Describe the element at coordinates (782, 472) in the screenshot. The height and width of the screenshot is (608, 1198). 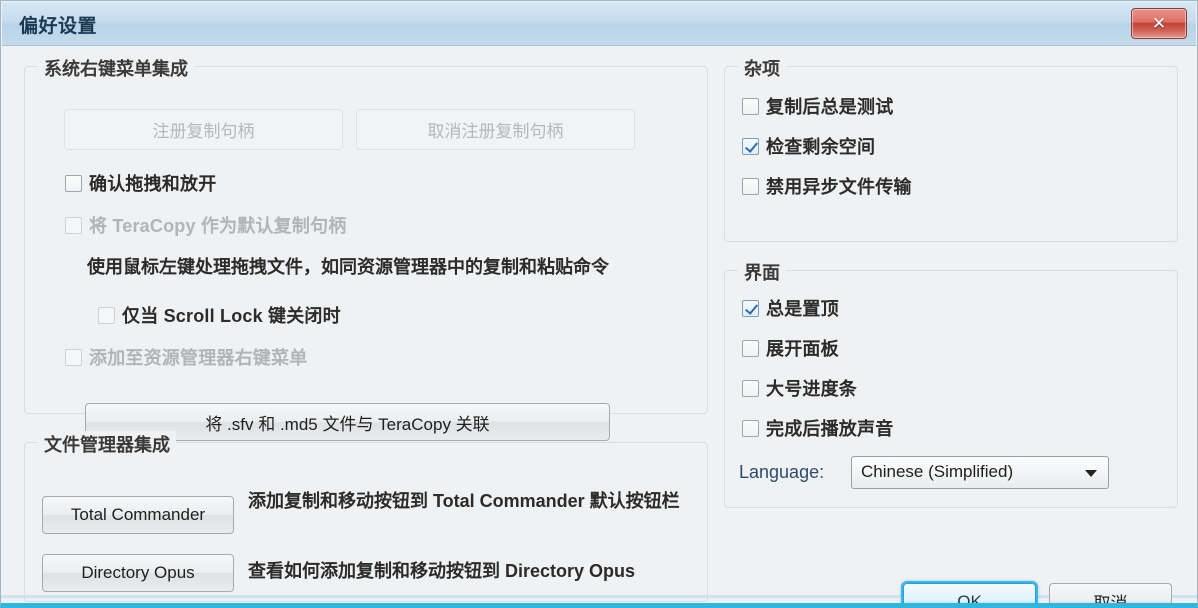
I see `language-label: Language:` at that location.